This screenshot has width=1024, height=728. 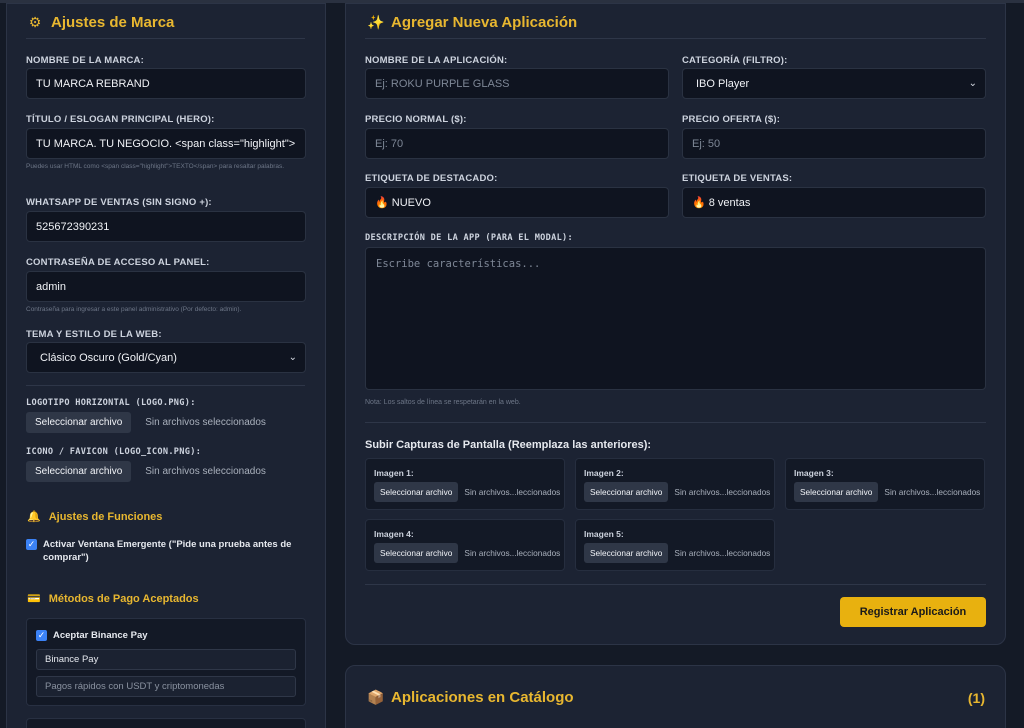 What do you see at coordinates (166, 635) in the screenshot?
I see `binance-option: ✓ Aceptar Binance Pay` at bounding box center [166, 635].